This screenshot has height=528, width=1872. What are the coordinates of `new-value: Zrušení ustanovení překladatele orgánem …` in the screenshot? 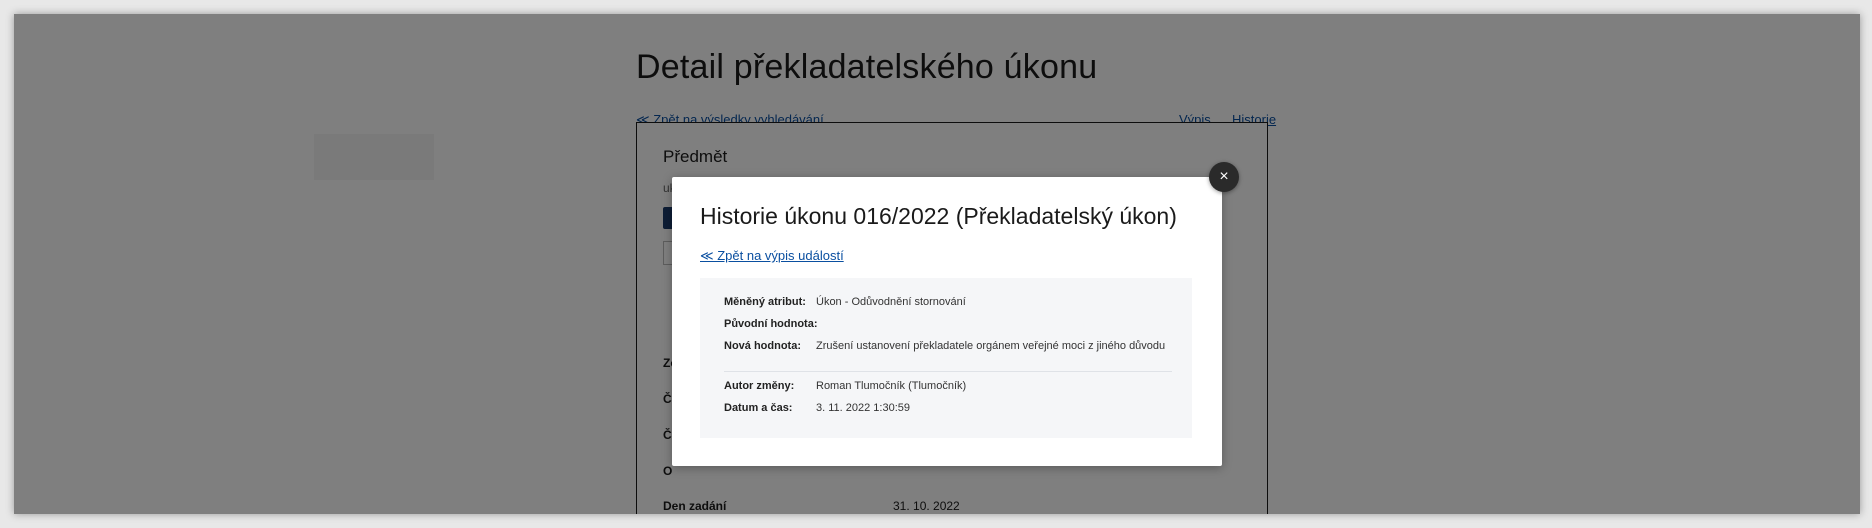 It's located at (991, 346).